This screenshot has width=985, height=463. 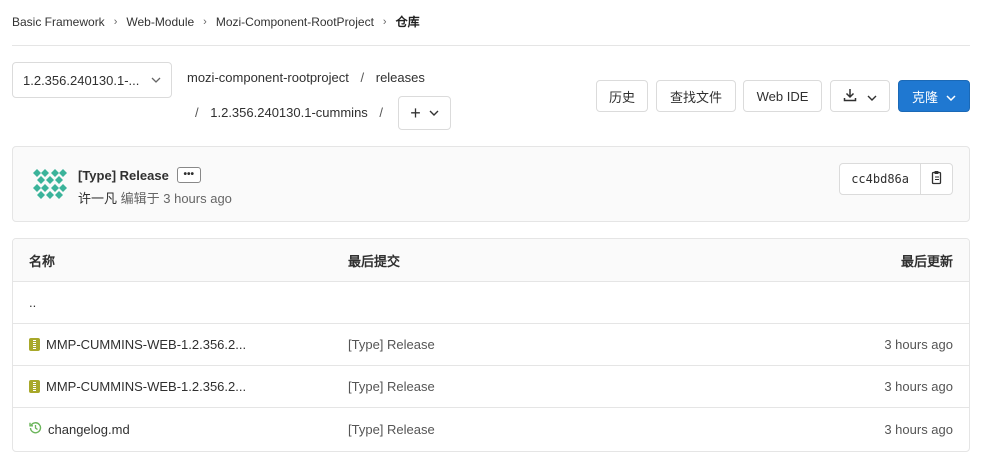 What do you see at coordinates (160, 22) in the screenshot?
I see `breadcrumb-item-web-module: Web-Module` at bounding box center [160, 22].